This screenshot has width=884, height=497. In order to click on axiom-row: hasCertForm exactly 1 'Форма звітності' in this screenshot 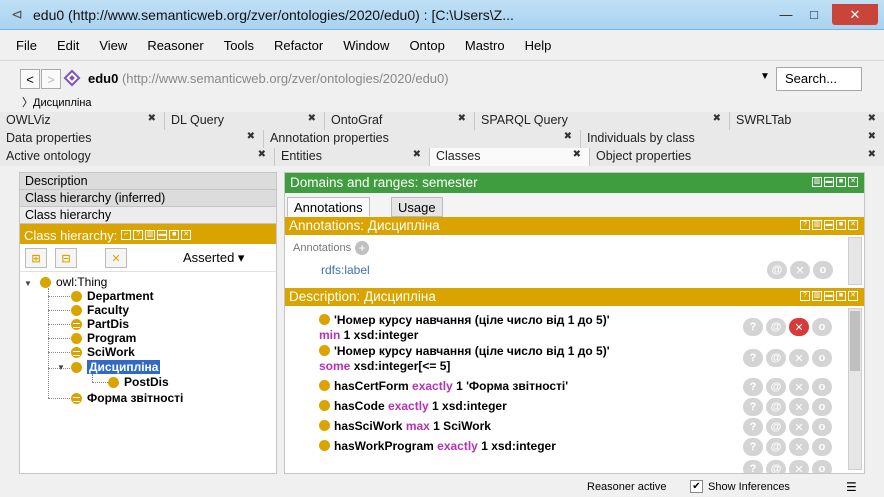, I will do `click(443, 386)`.